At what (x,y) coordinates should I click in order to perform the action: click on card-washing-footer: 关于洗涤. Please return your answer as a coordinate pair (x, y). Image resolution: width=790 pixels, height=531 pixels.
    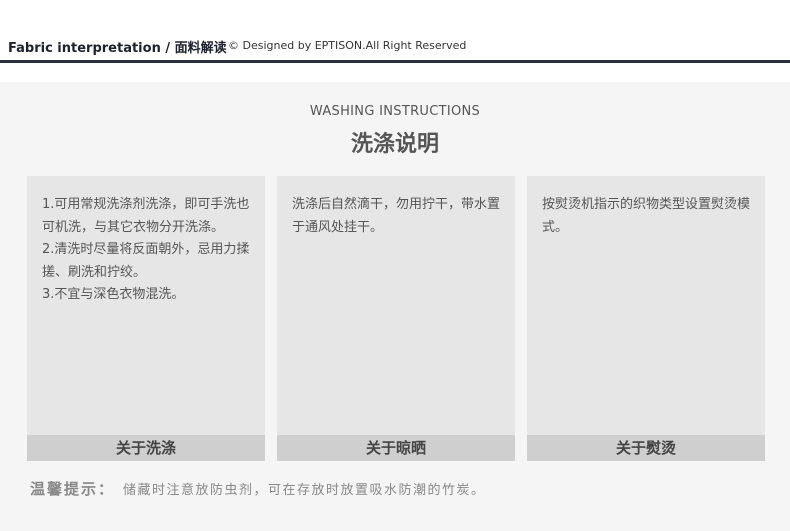
    Looking at the image, I should click on (146, 448).